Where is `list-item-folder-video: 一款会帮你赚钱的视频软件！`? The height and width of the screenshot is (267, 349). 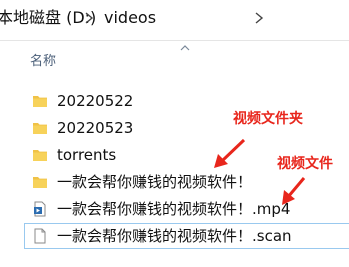 list-item-folder-video: 一款会帮你赚钱的视频软件！ is located at coordinates (187, 182).